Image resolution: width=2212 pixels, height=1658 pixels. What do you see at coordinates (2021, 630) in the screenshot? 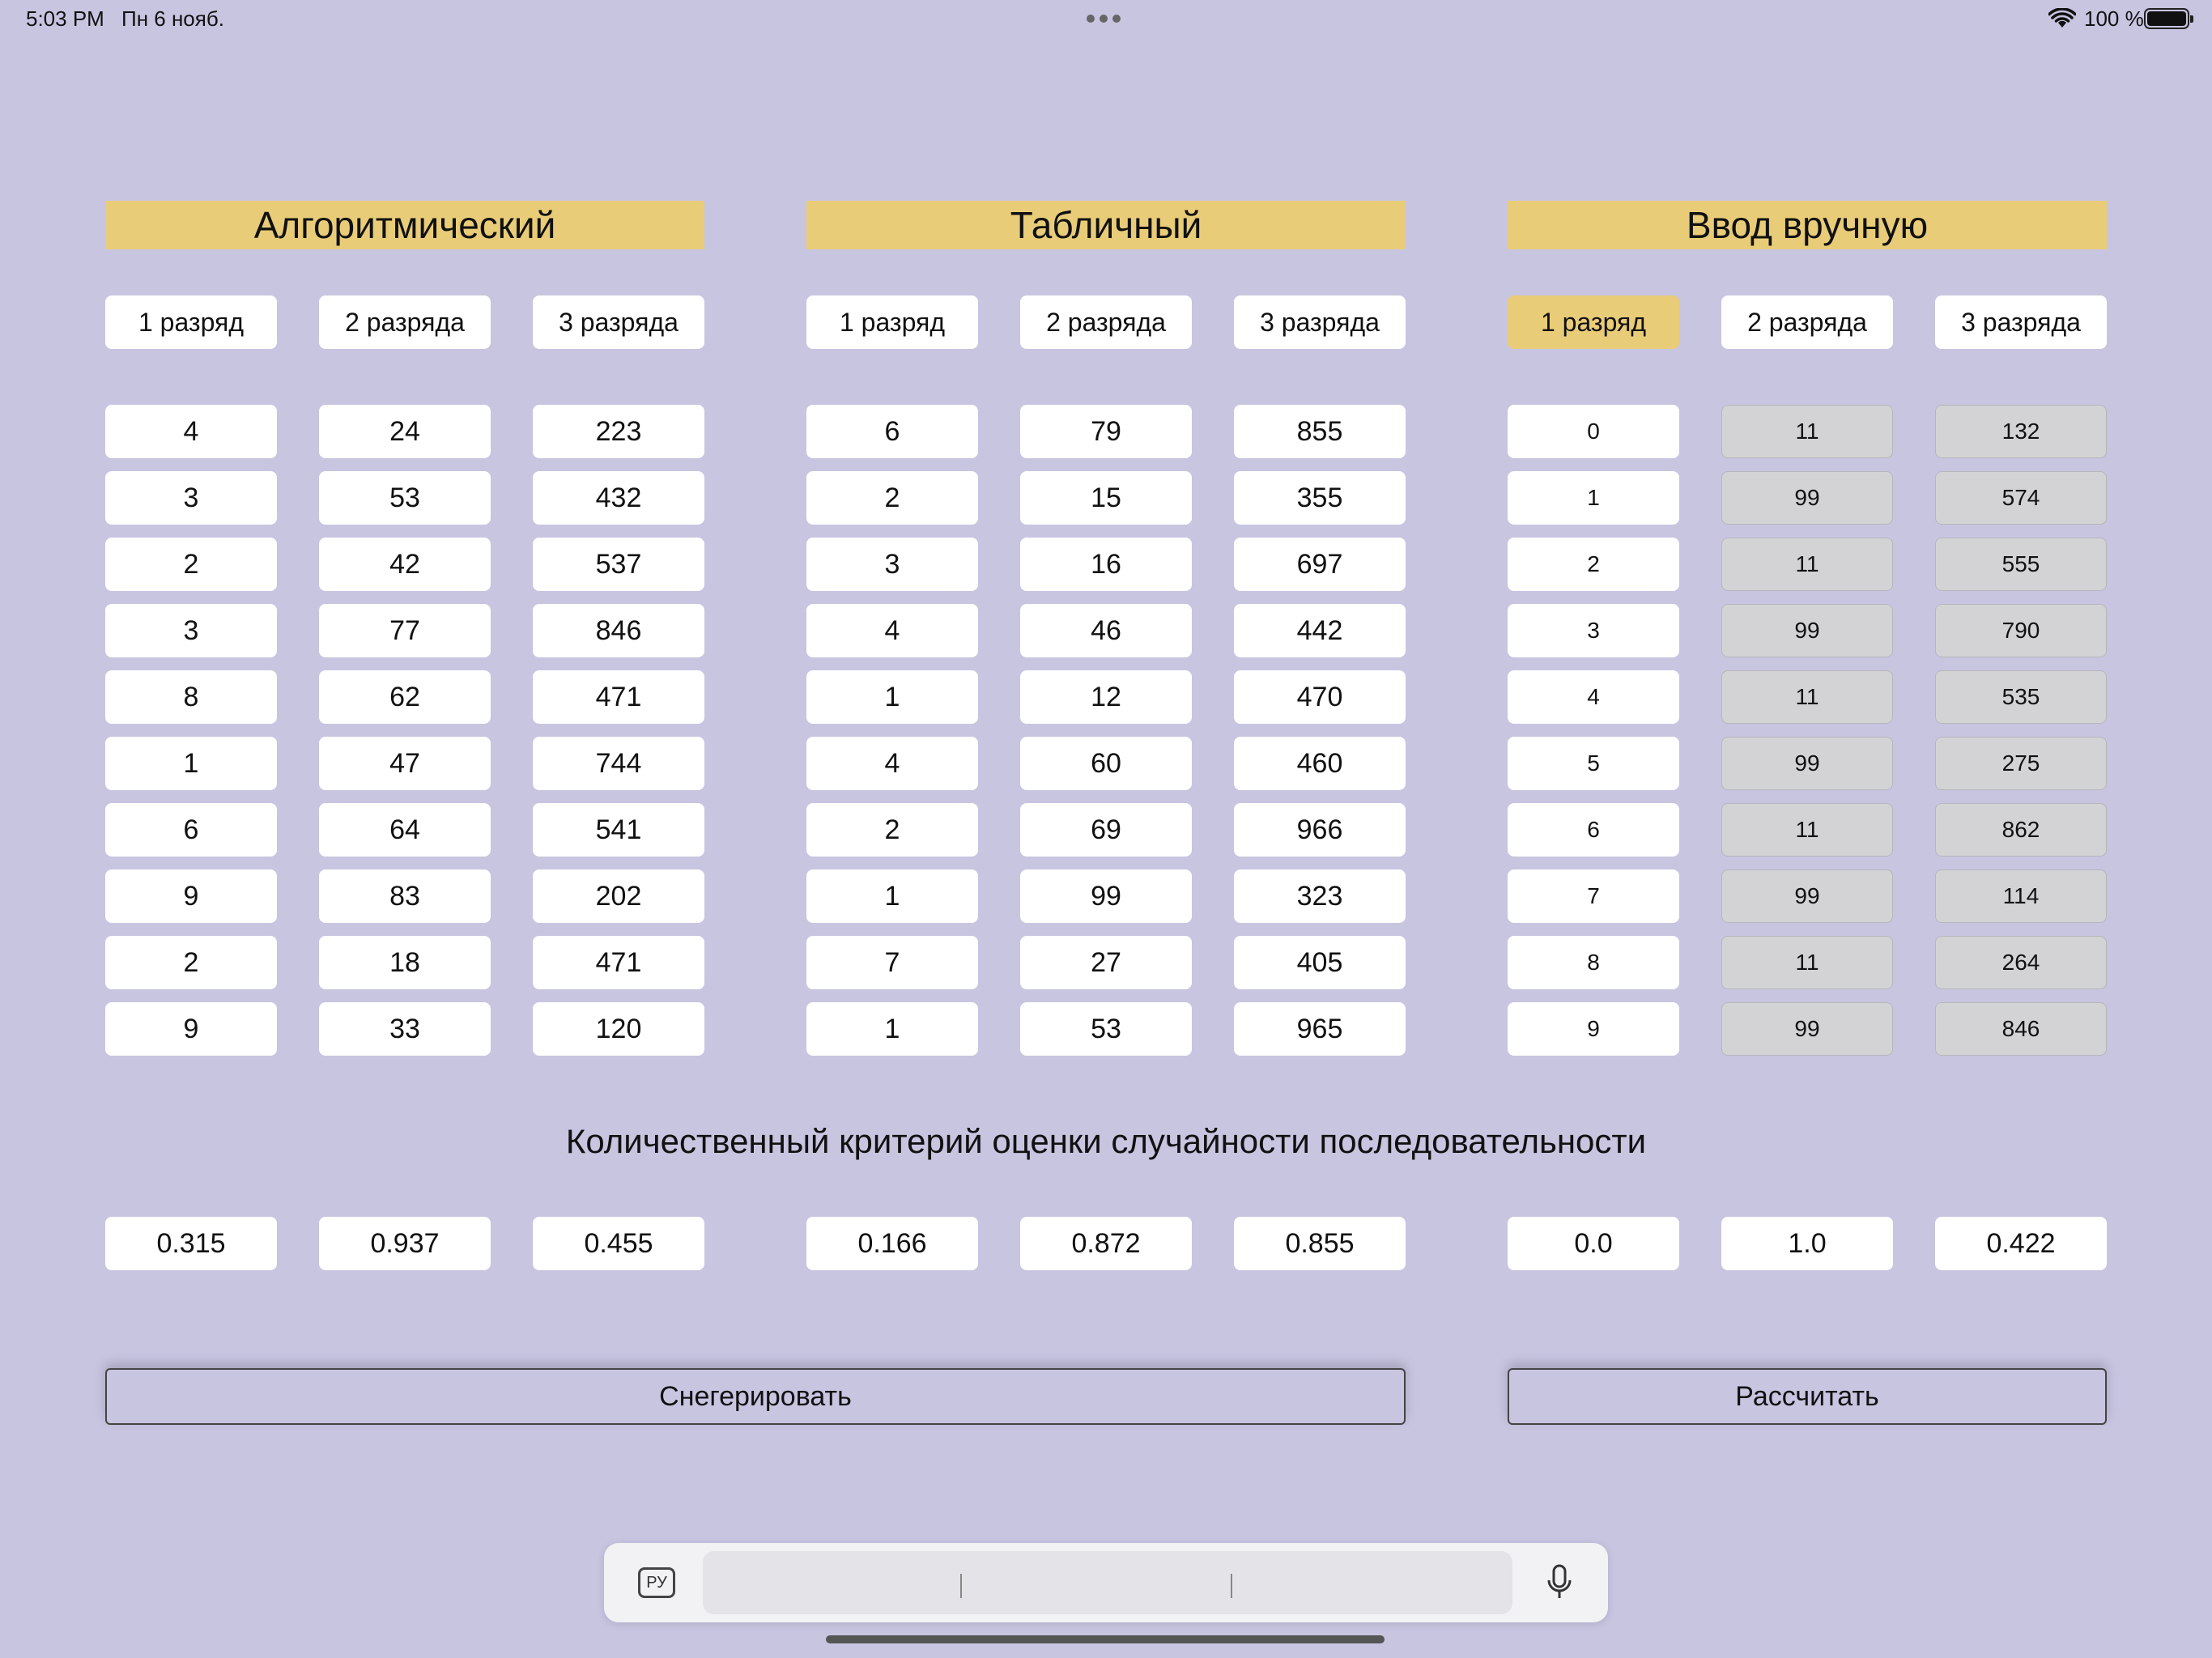
I see `value-cell: 790` at bounding box center [2021, 630].